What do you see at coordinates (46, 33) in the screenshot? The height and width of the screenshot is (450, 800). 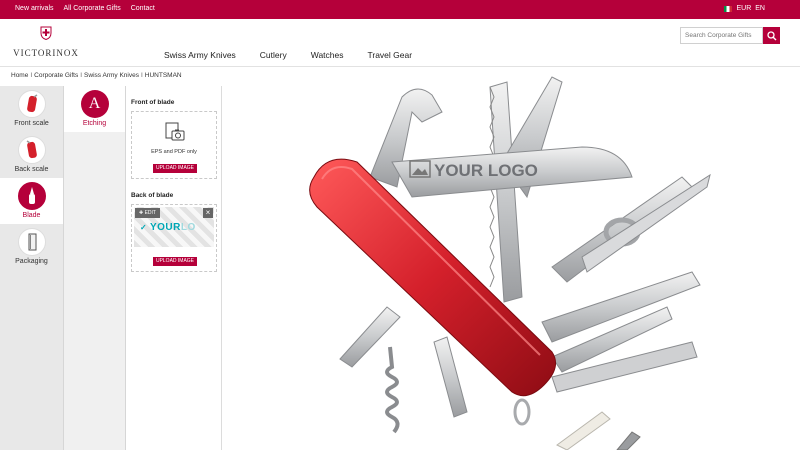 I see `swiss-cross-icon` at bounding box center [46, 33].